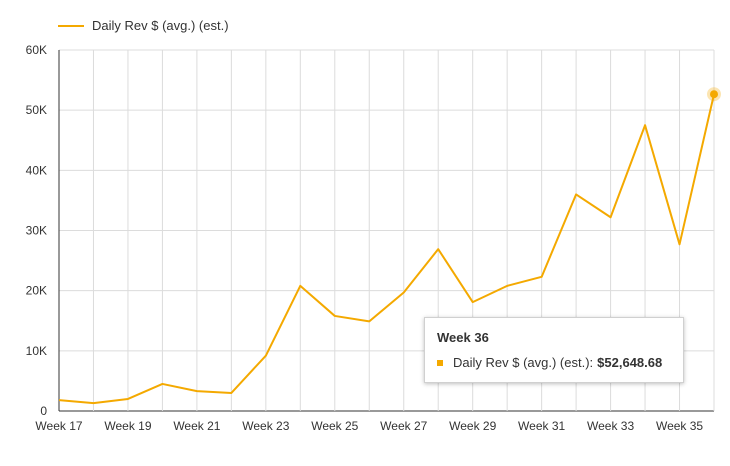  What do you see at coordinates (36, 291) in the screenshot?
I see `y-tick-label: 20K` at bounding box center [36, 291].